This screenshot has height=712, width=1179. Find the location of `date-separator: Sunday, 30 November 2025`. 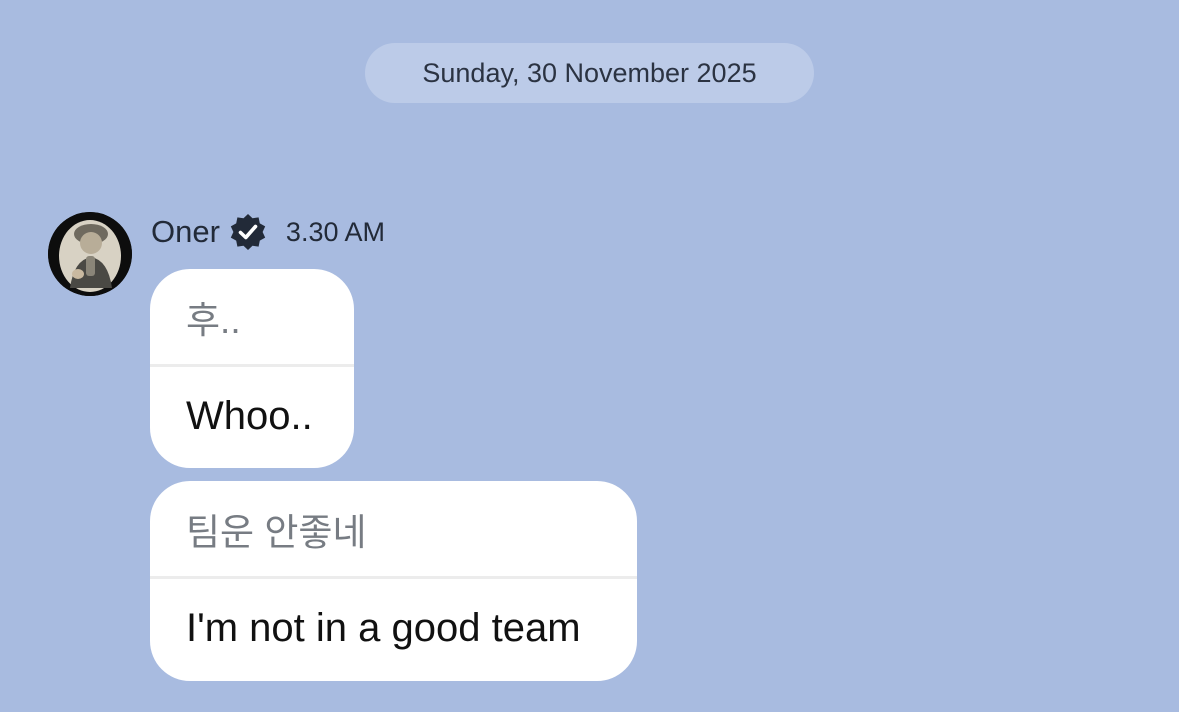

date-separator: Sunday, 30 November 2025 is located at coordinates (589, 73).